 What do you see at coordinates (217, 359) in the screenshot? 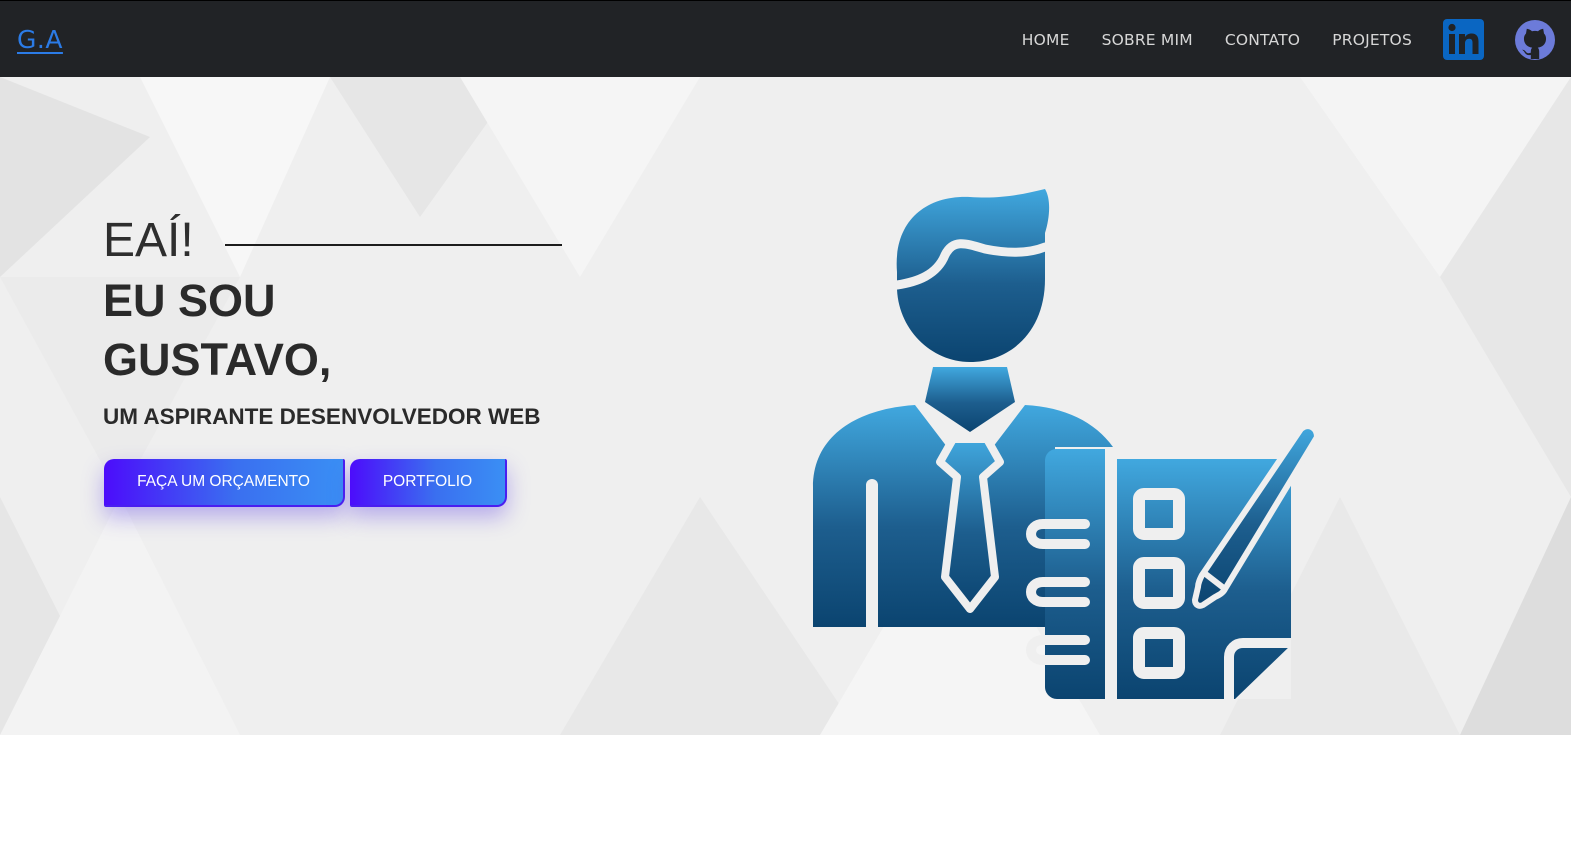
I see `name-line-2: GUSTAVO,` at bounding box center [217, 359].